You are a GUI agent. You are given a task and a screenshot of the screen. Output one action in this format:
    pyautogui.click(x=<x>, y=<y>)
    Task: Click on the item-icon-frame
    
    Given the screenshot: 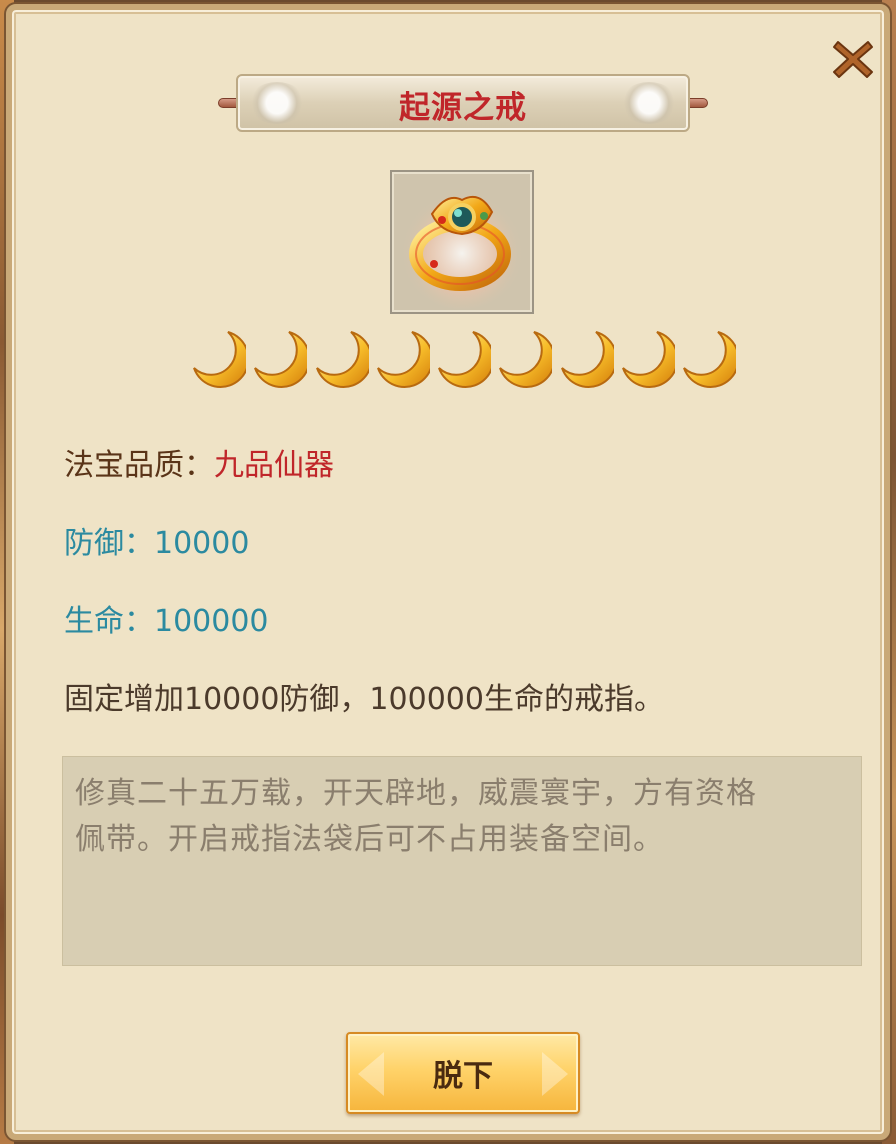 What is the action you would take?
    pyautogui.click(x=462, y=242)
    